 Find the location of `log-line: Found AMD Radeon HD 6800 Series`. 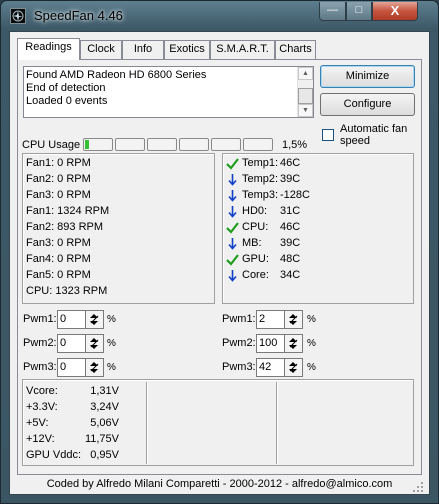

log-line: Found AMD Radeon HD 6800 Series is located at coordinates (116, 75).